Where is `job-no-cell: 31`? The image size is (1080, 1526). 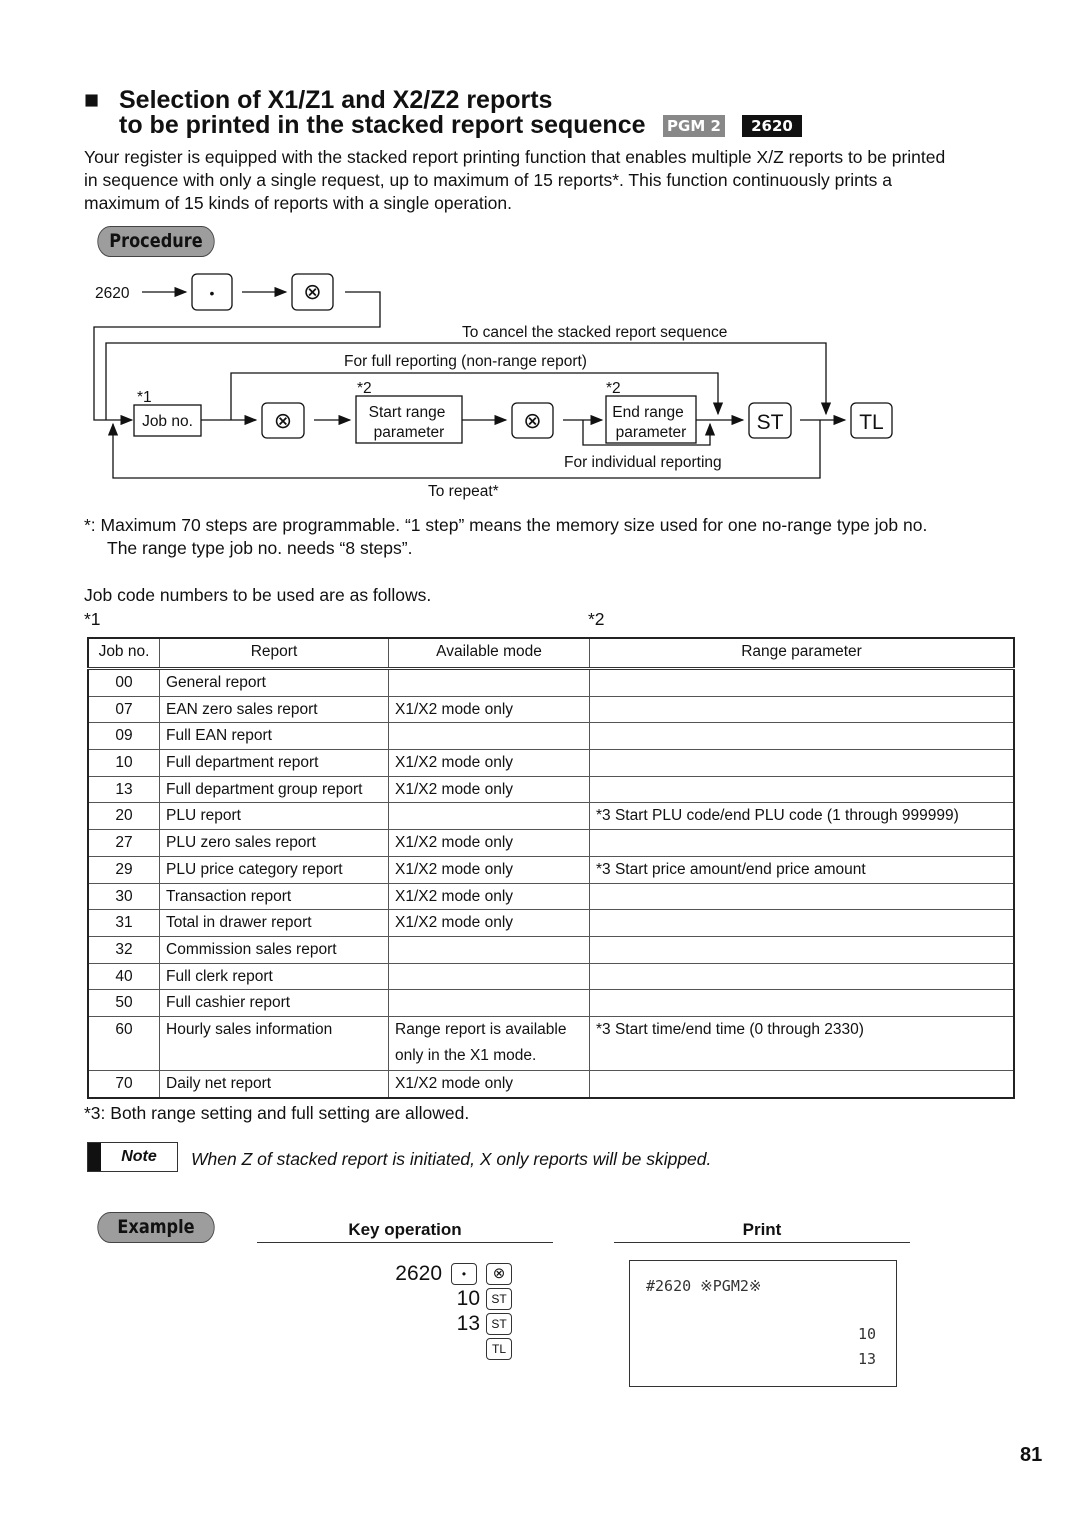
job-no-cell: 31 is located at coordinates (123, 923).